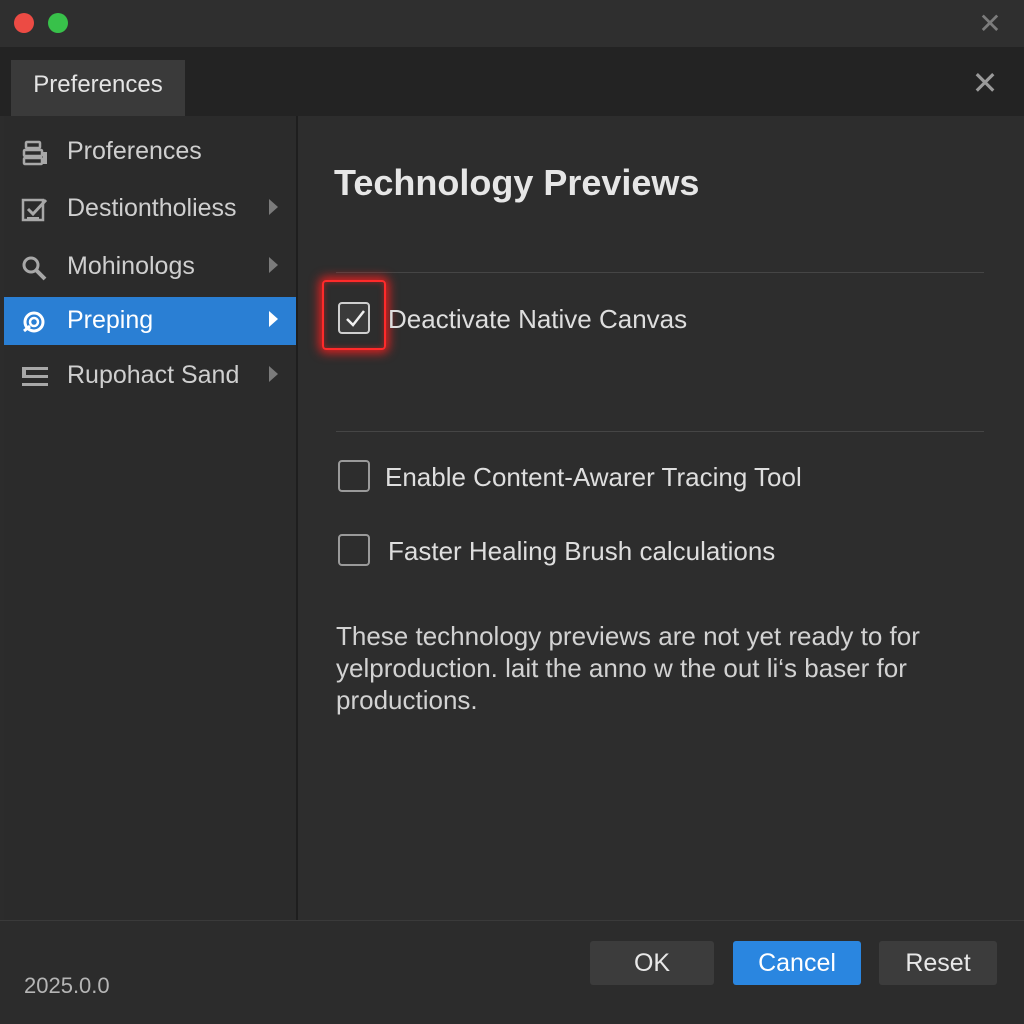  Describe the element at coordinates (24, 23) in the screenshot. I see `close-window-dot` at that location.